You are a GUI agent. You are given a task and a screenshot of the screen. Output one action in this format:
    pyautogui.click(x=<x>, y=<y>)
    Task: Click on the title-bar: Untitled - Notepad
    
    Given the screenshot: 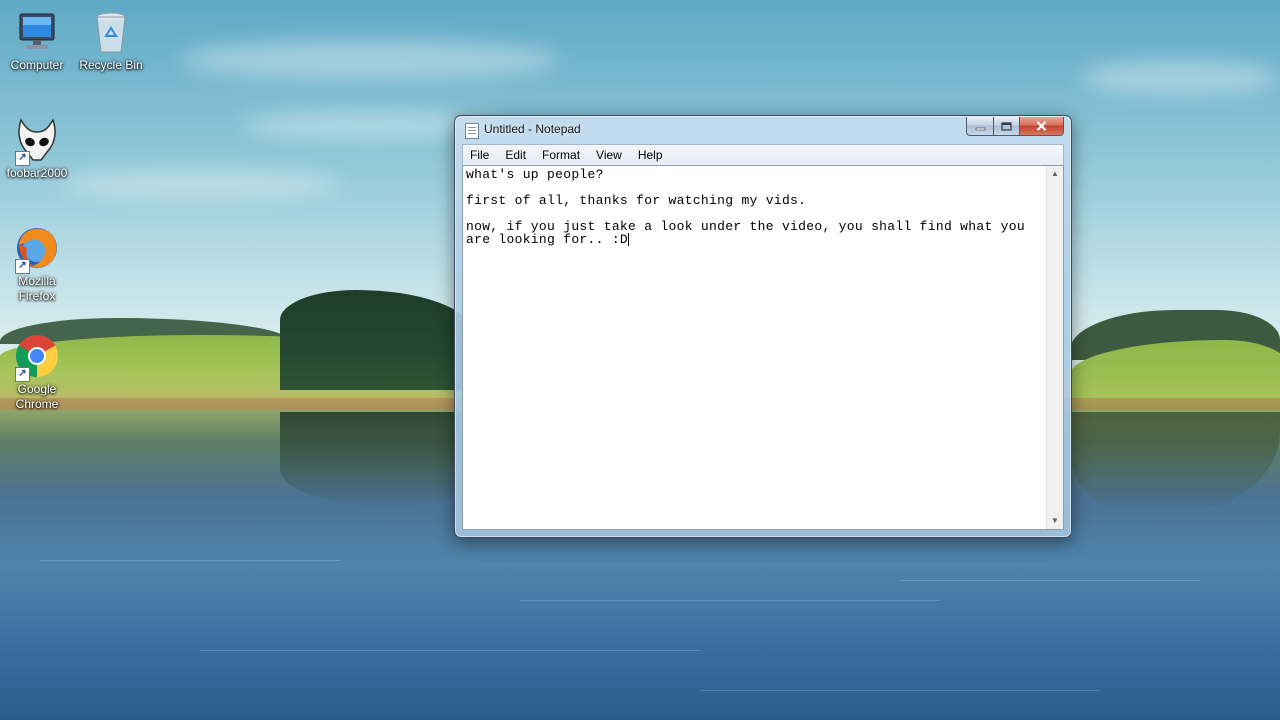 What is the action you would take?
    pyautogui.click(x=763, y=130)
    